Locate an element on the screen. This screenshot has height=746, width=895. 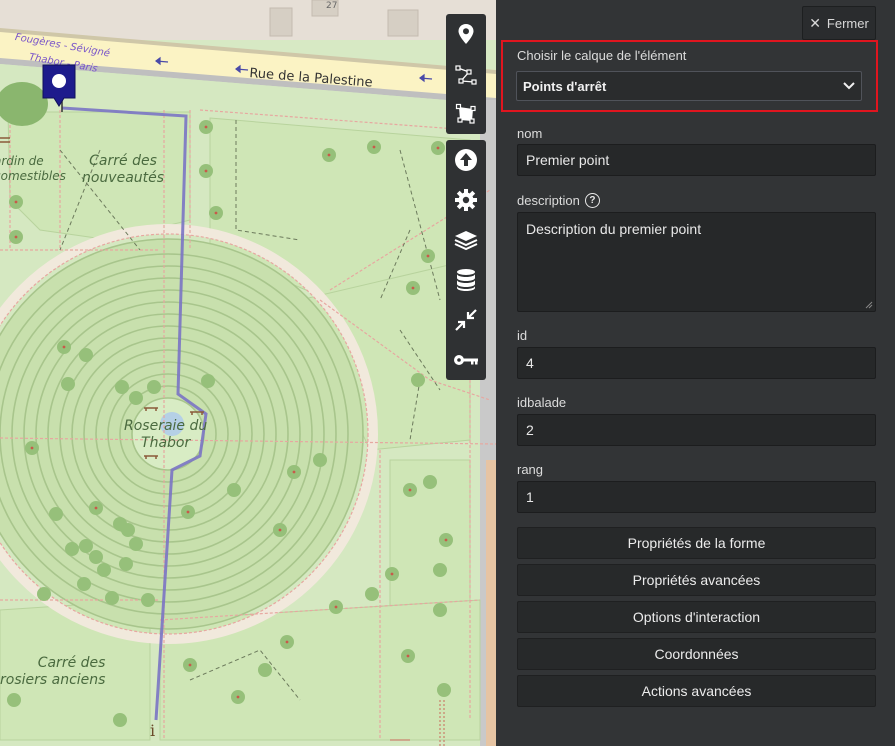
rang-label: rang is located at coordinates (530, 469).